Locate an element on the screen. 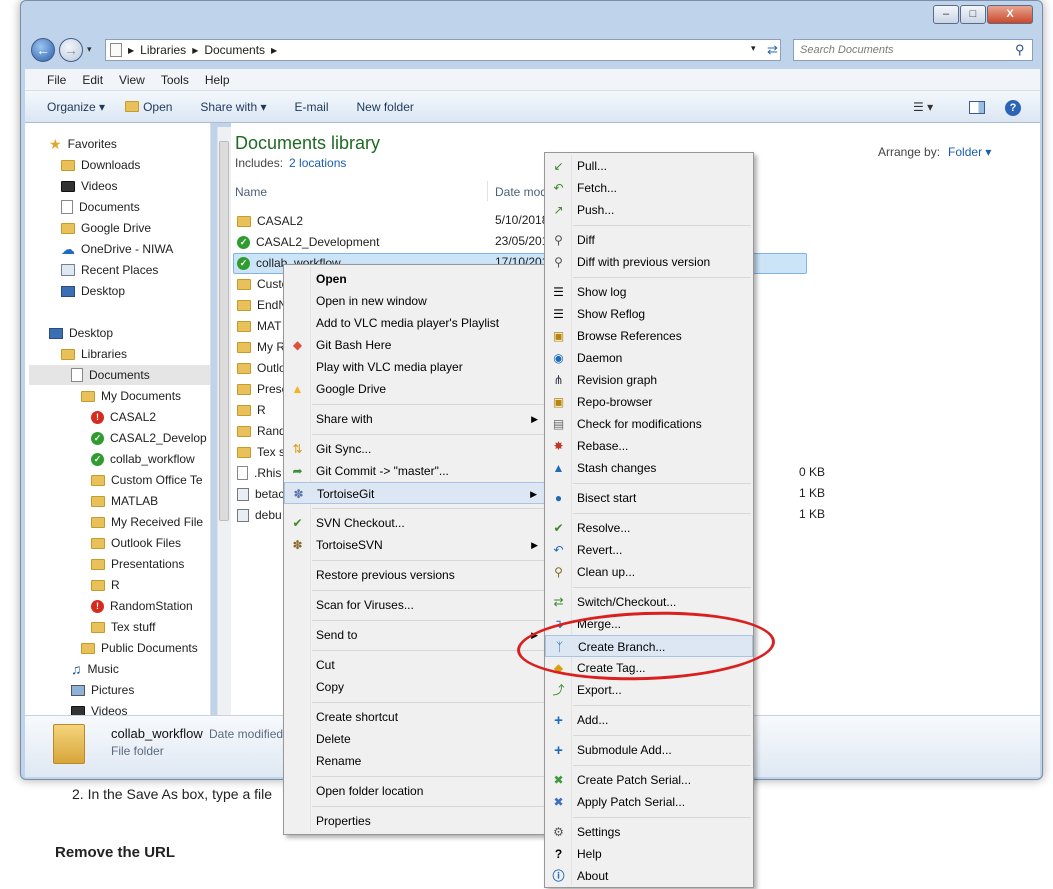  address-dropdown-icon: ▾ is located at coordinates (753, 48).